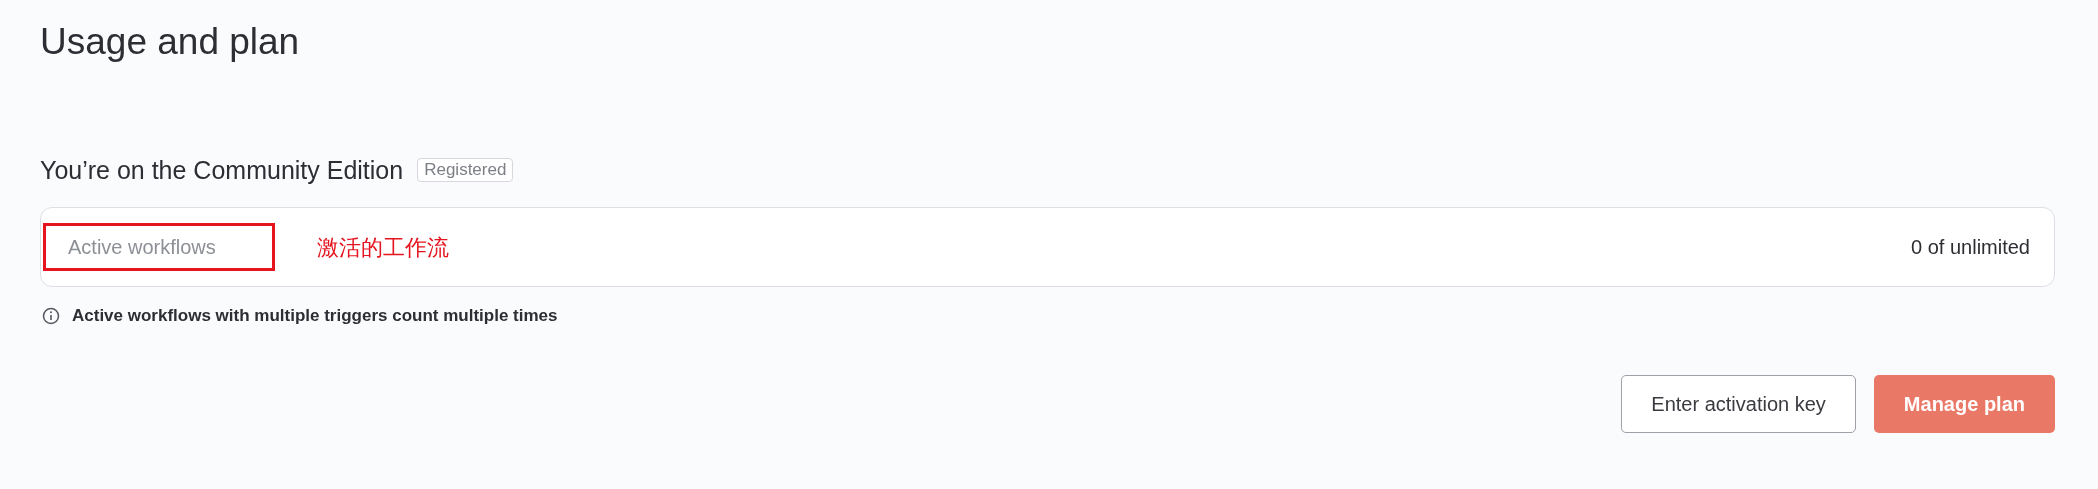 This screenshot has width=2098, height=489. What do you see at coordinates (159, 247) in the screenshot?
I see `usage-label: Active workflows` at bounding box center [159, 247].